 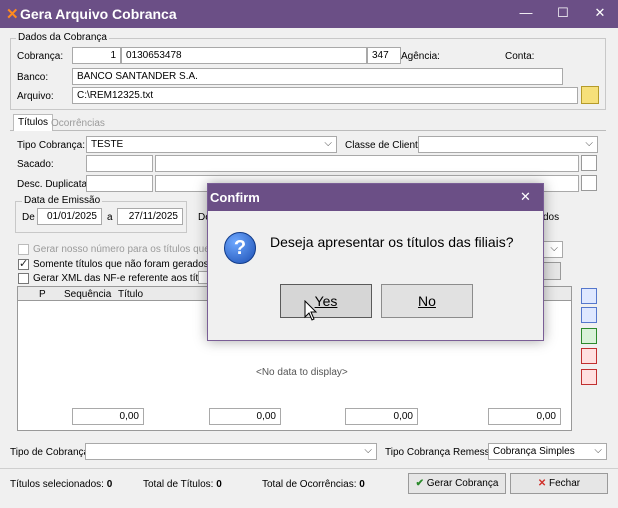 I want to click on gerar-cobranca-button: ✔ Gerar Cobrança, so click(x=457, y=483).